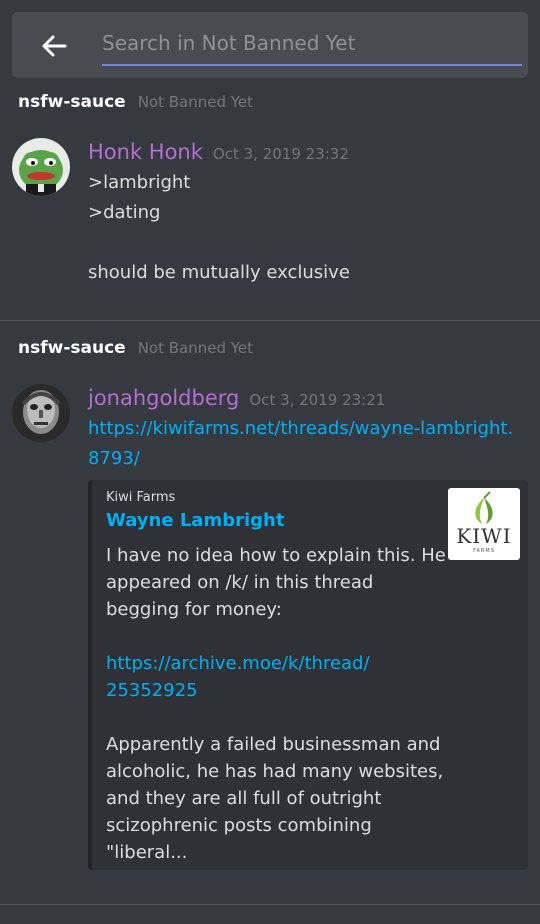 This screenshot has height=924, width=540. Describe the element at coordinates (239, 825) in the screenshot. I see `embed-desc-line: scizophrenic posts combining` at that location.